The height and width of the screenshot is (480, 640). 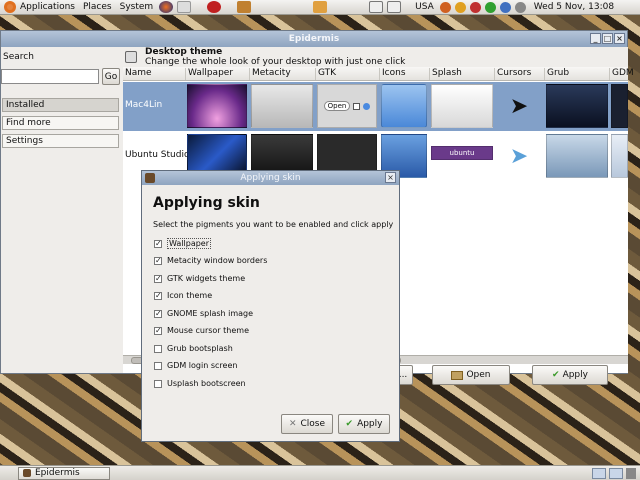 I want to click on option-label: Icon theme, so click(x=190, y=295).